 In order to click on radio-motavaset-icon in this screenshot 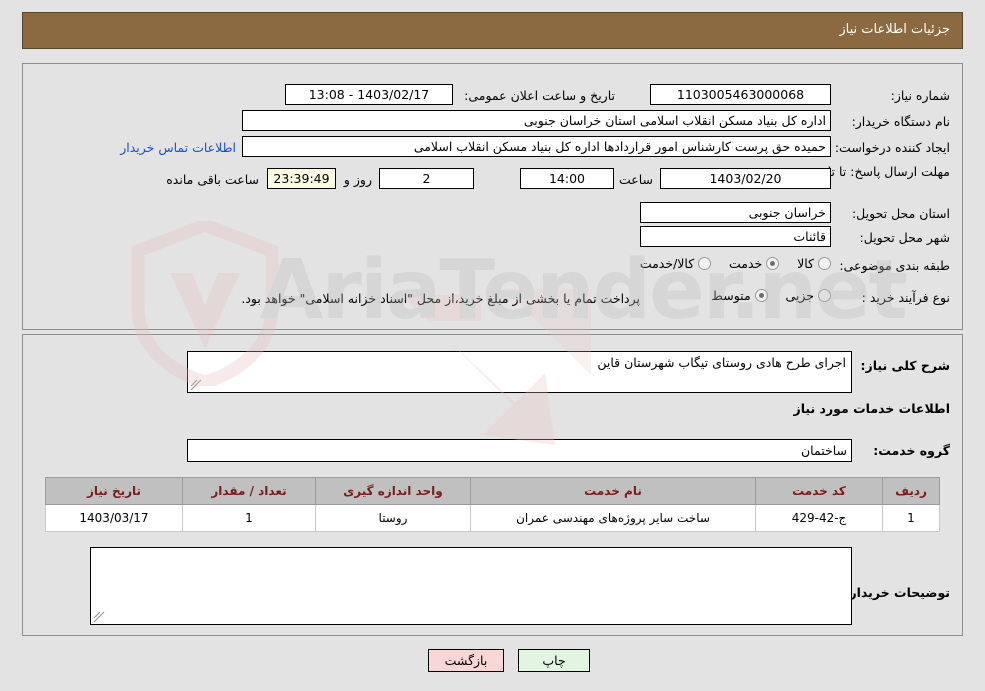, I will do `click(761, 295)`.